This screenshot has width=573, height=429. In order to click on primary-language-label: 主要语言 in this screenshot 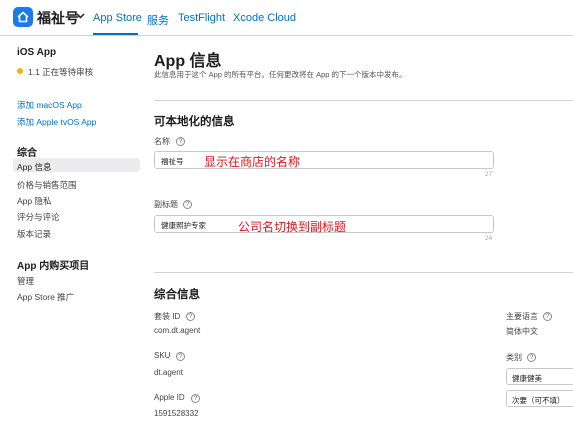, I will do `click(522, 316)`.